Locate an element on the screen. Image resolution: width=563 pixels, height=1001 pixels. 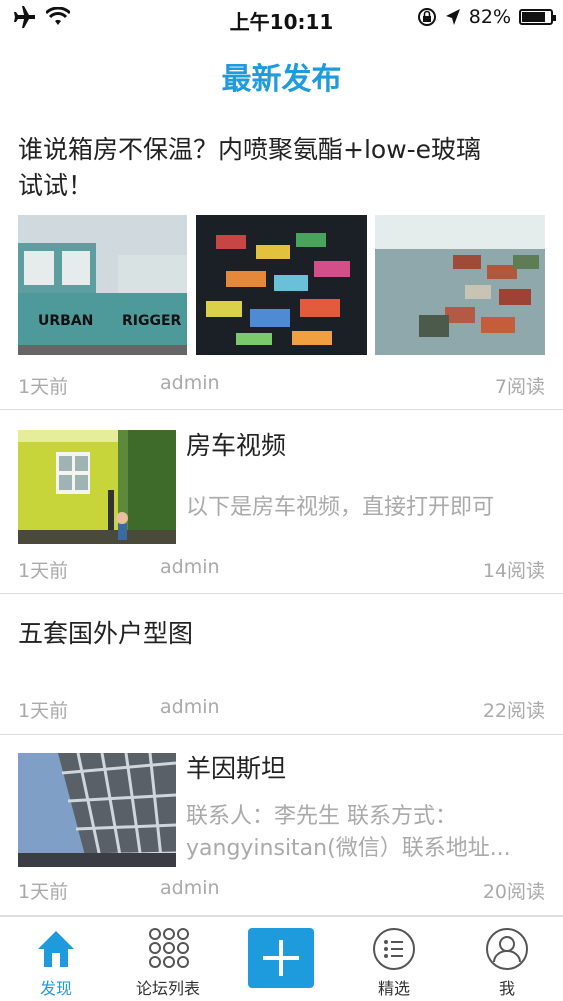
list-icon is located at coordinates (394, 949).